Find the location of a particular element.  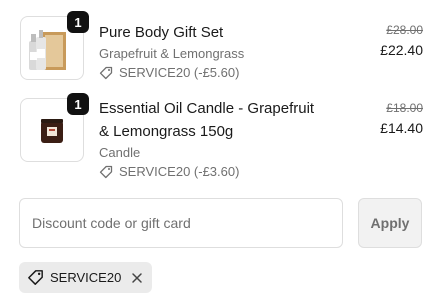

line-price: £18.00 £14.40 is located at coordinates (401, 119).